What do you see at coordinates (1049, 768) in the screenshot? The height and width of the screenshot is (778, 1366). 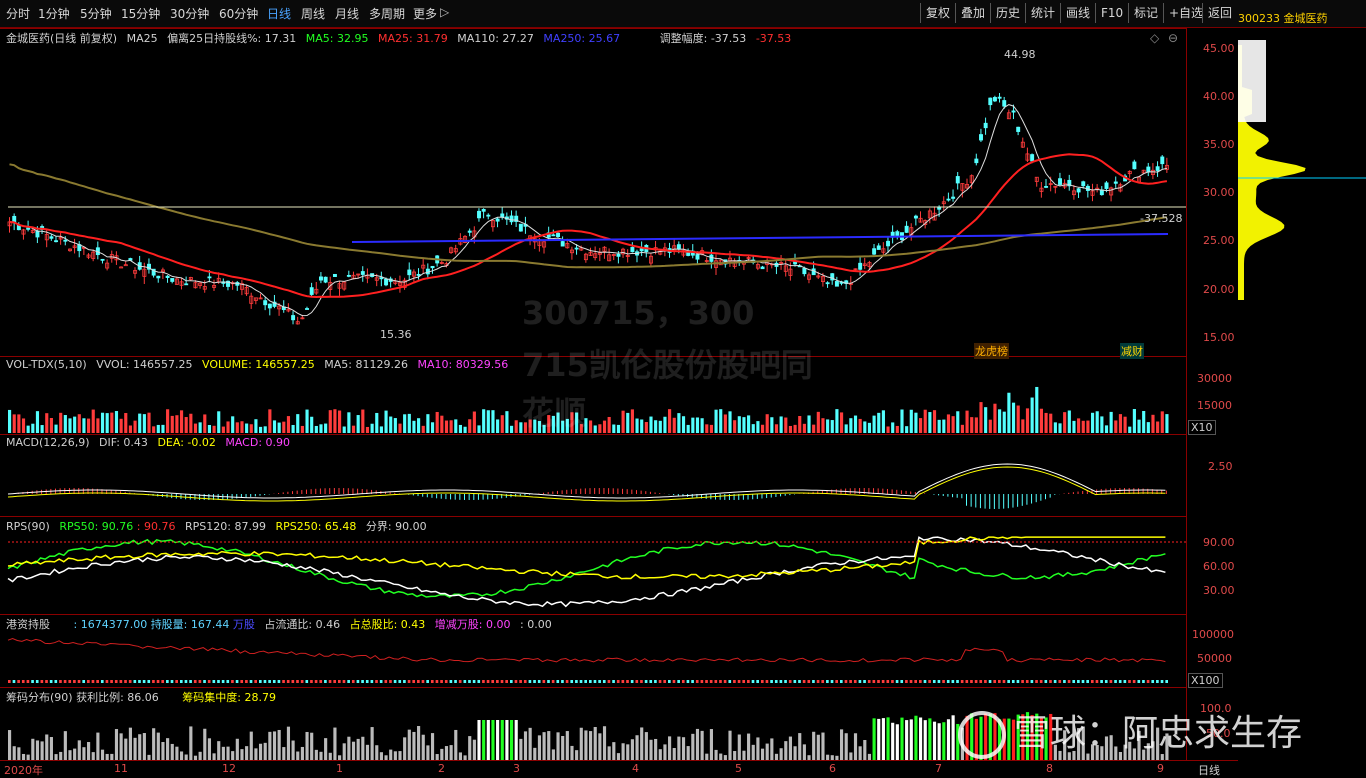 I see `x-label: 8` at bounding box center [1049, 768].